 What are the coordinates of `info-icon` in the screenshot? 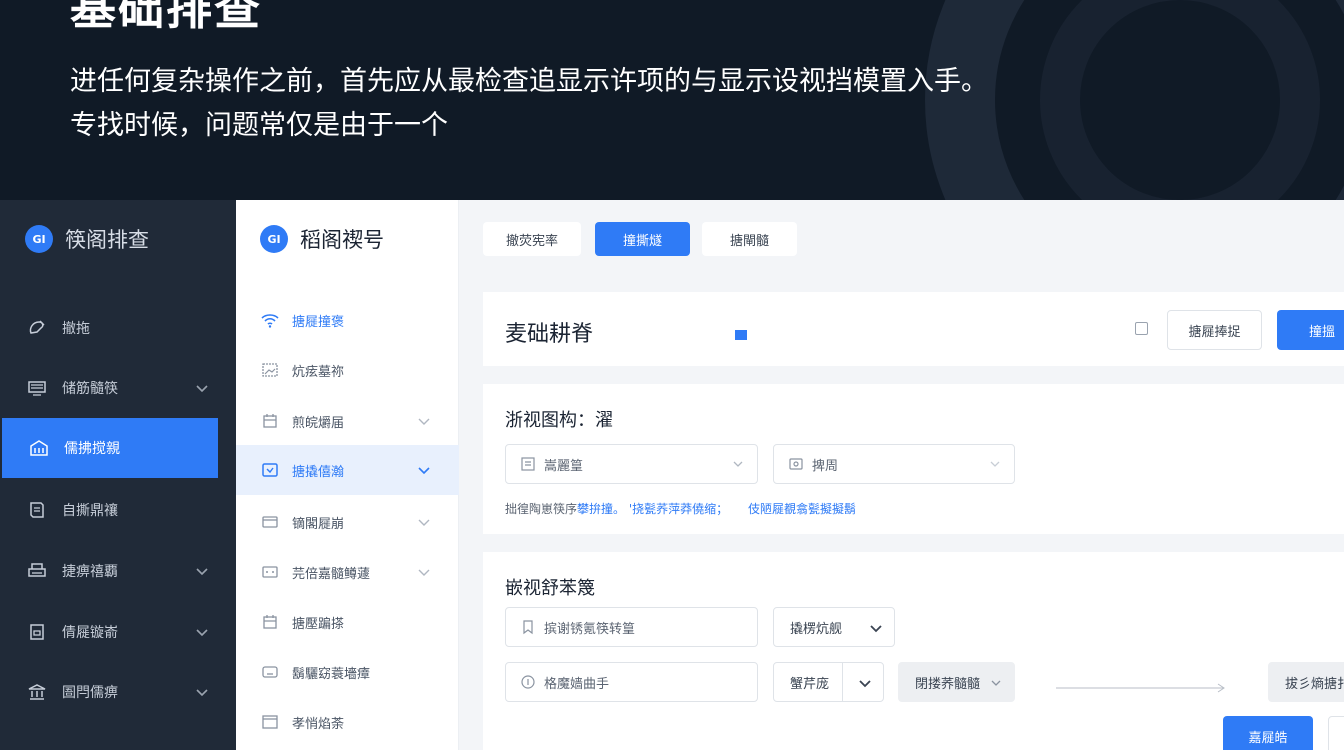 It's located at (528, 682).